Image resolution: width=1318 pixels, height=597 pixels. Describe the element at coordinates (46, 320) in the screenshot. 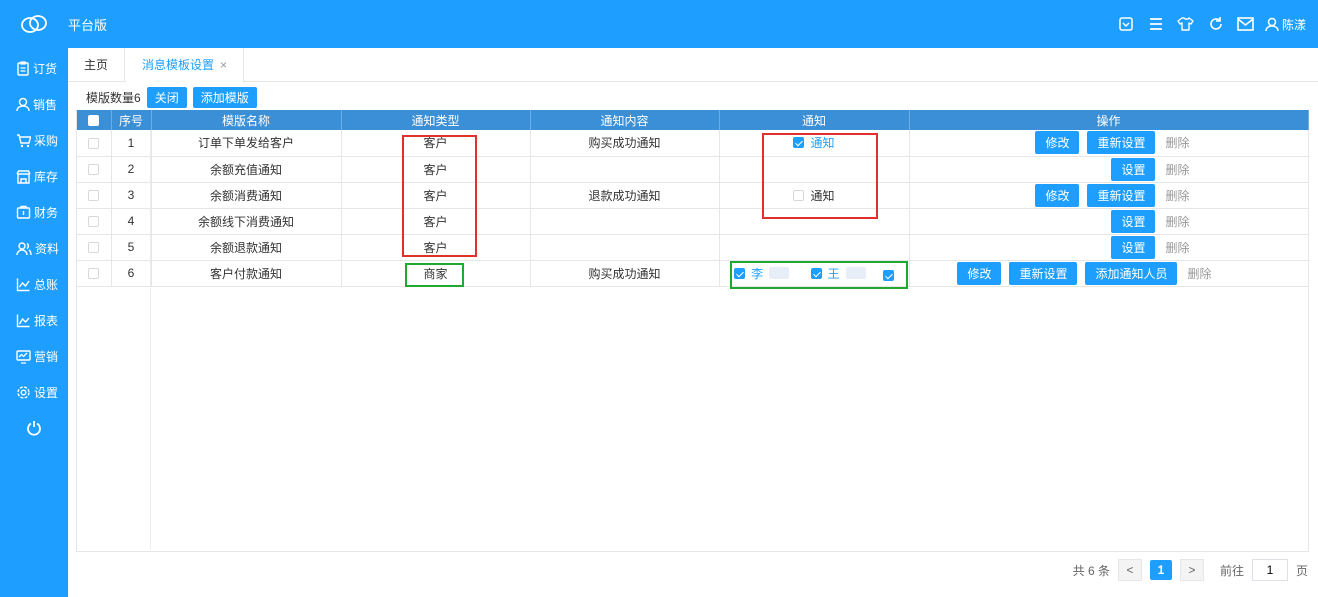

I see `sidebar-item-label: 报表` at that location.